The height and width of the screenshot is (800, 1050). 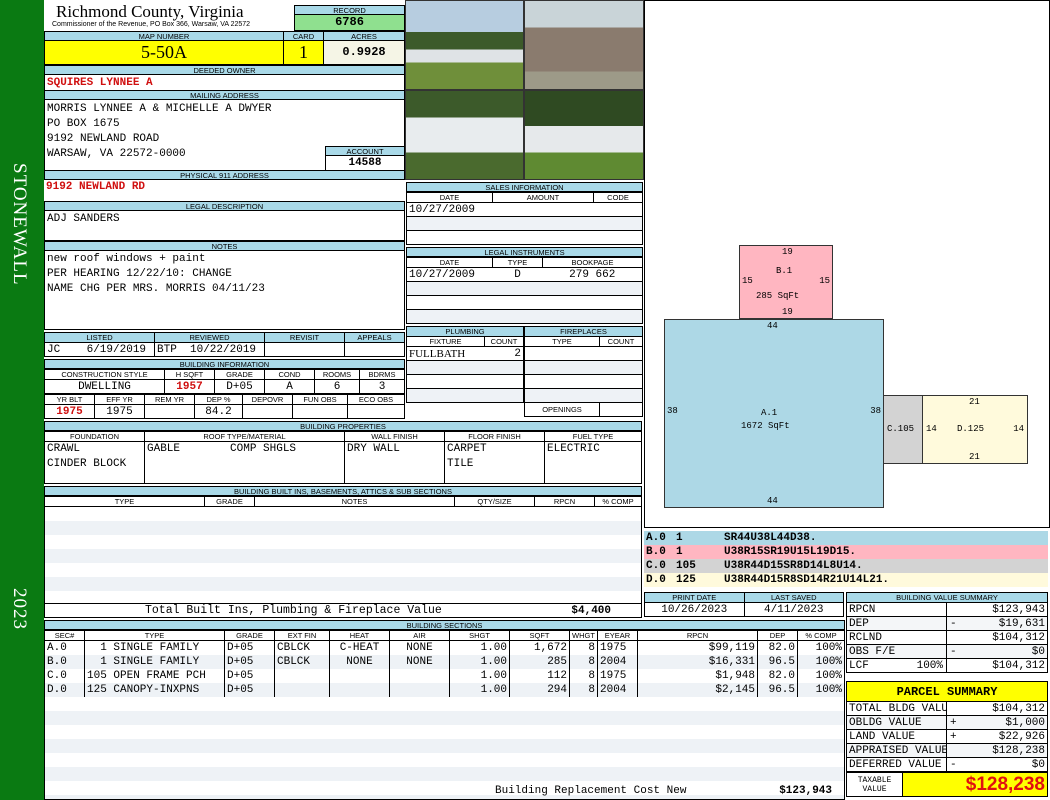 What do you see at coordinates (617, 675) in the screenshot?
I see `section-cell: 1975` at bounding box center [617, 675].